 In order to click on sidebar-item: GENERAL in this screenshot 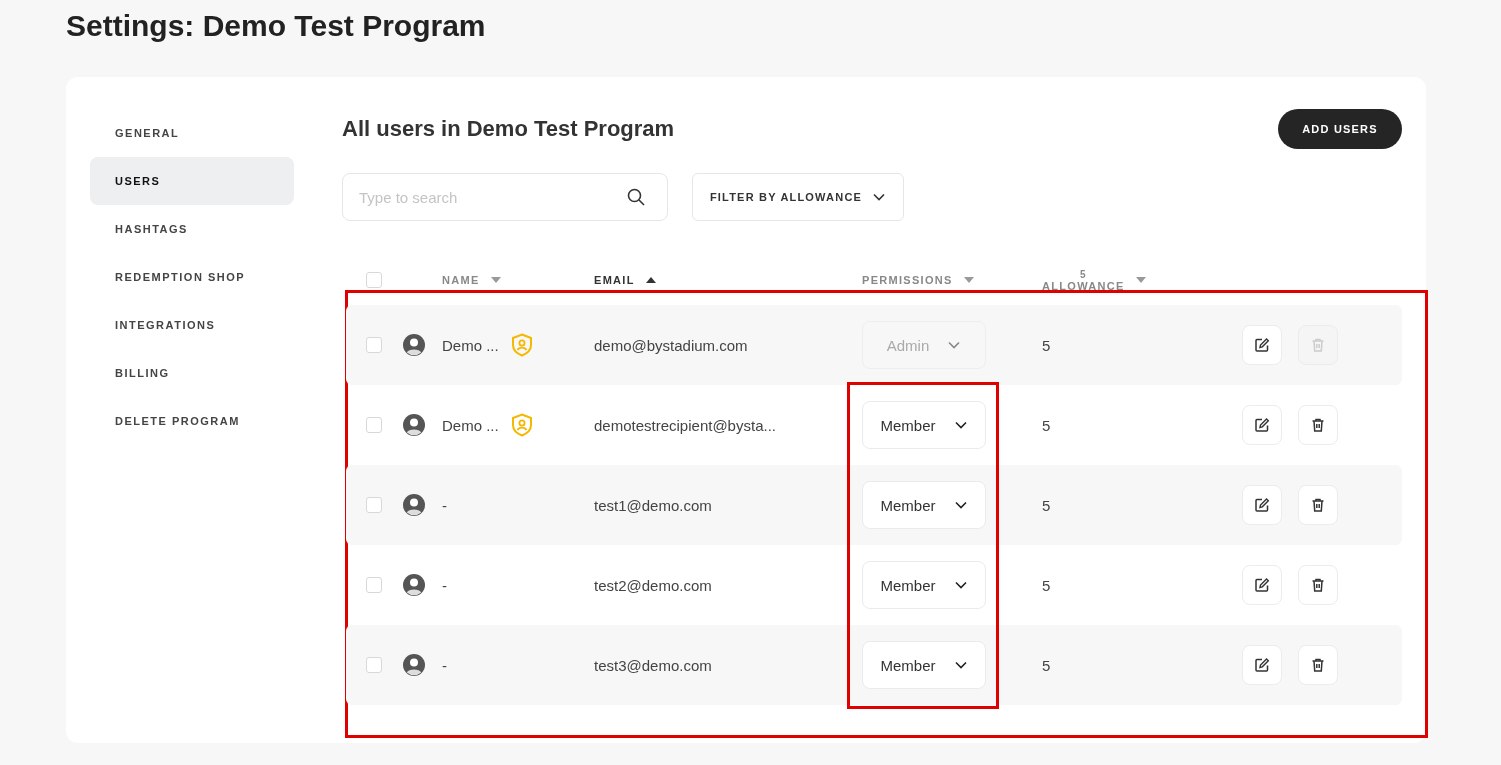, I will do `click(192, 133)`.